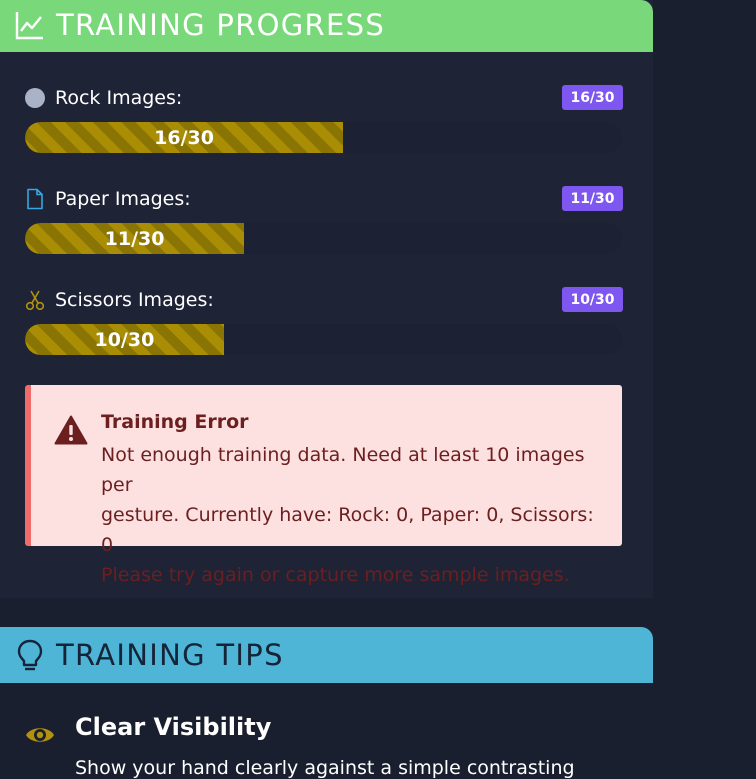 This screenshot has width=756, height=779. Describe the element at coordinates (134, 300) in the screenshot. I see `scissors-images-label: Scissors Images:` at that location.